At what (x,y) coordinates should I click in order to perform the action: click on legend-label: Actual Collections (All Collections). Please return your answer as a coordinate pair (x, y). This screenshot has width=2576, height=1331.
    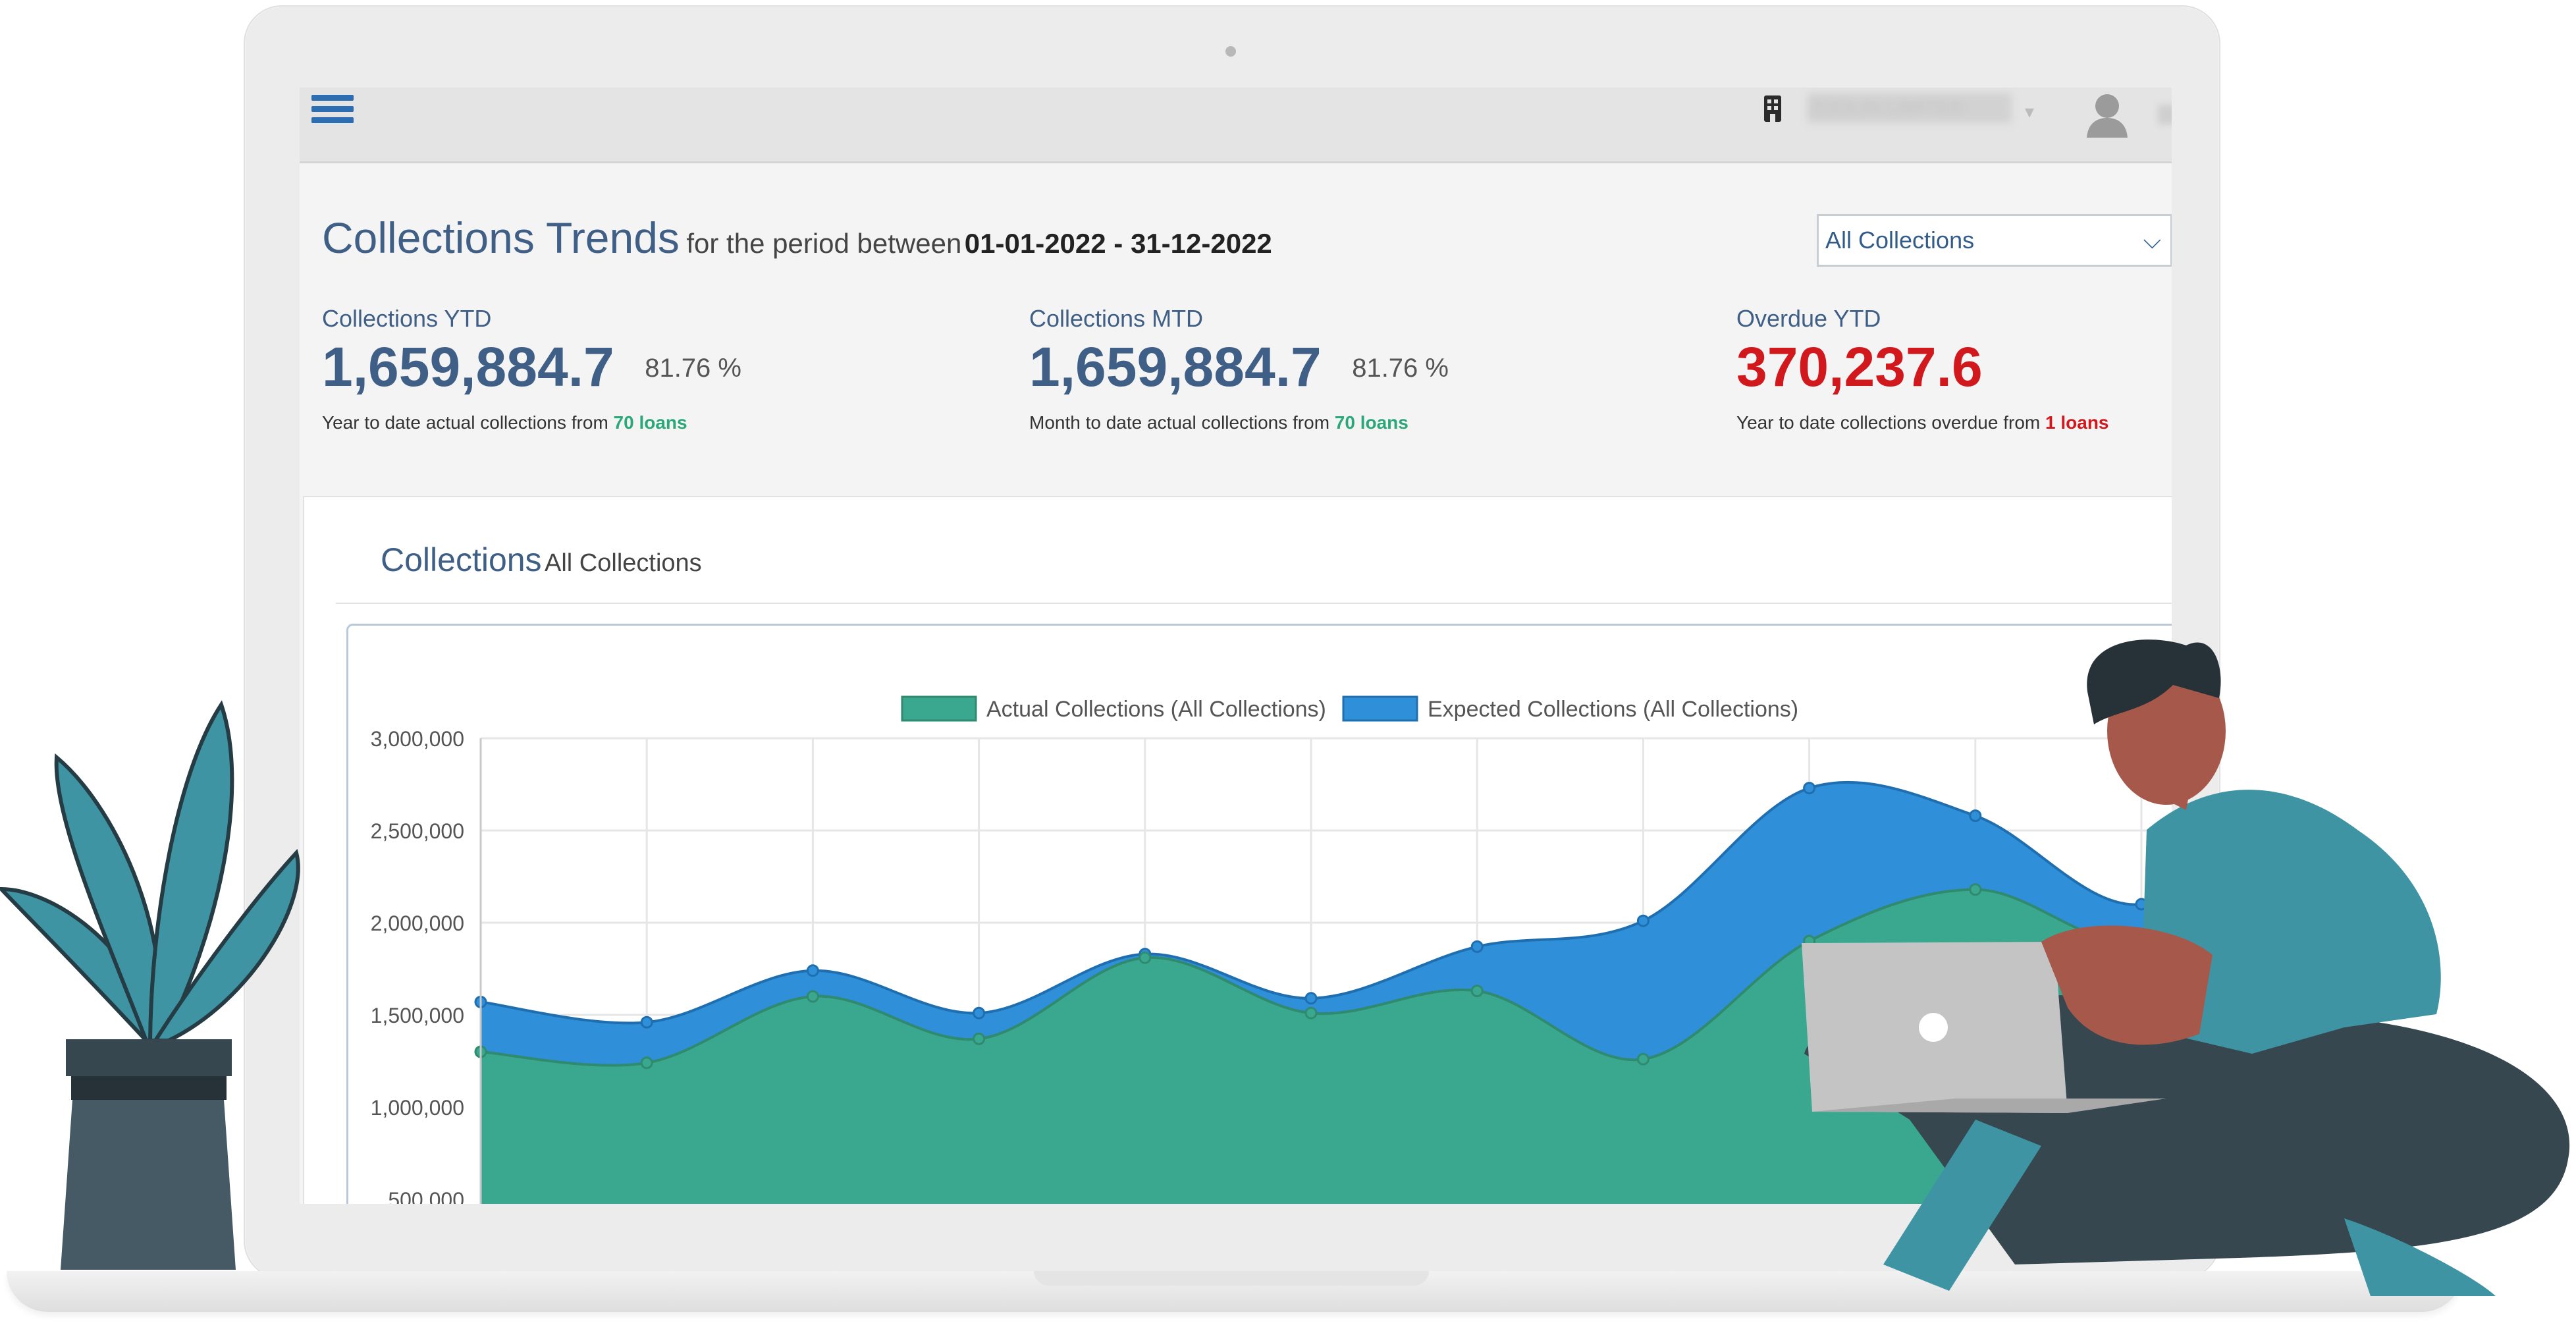
    Looking at the image, I should click on (1156, 709).